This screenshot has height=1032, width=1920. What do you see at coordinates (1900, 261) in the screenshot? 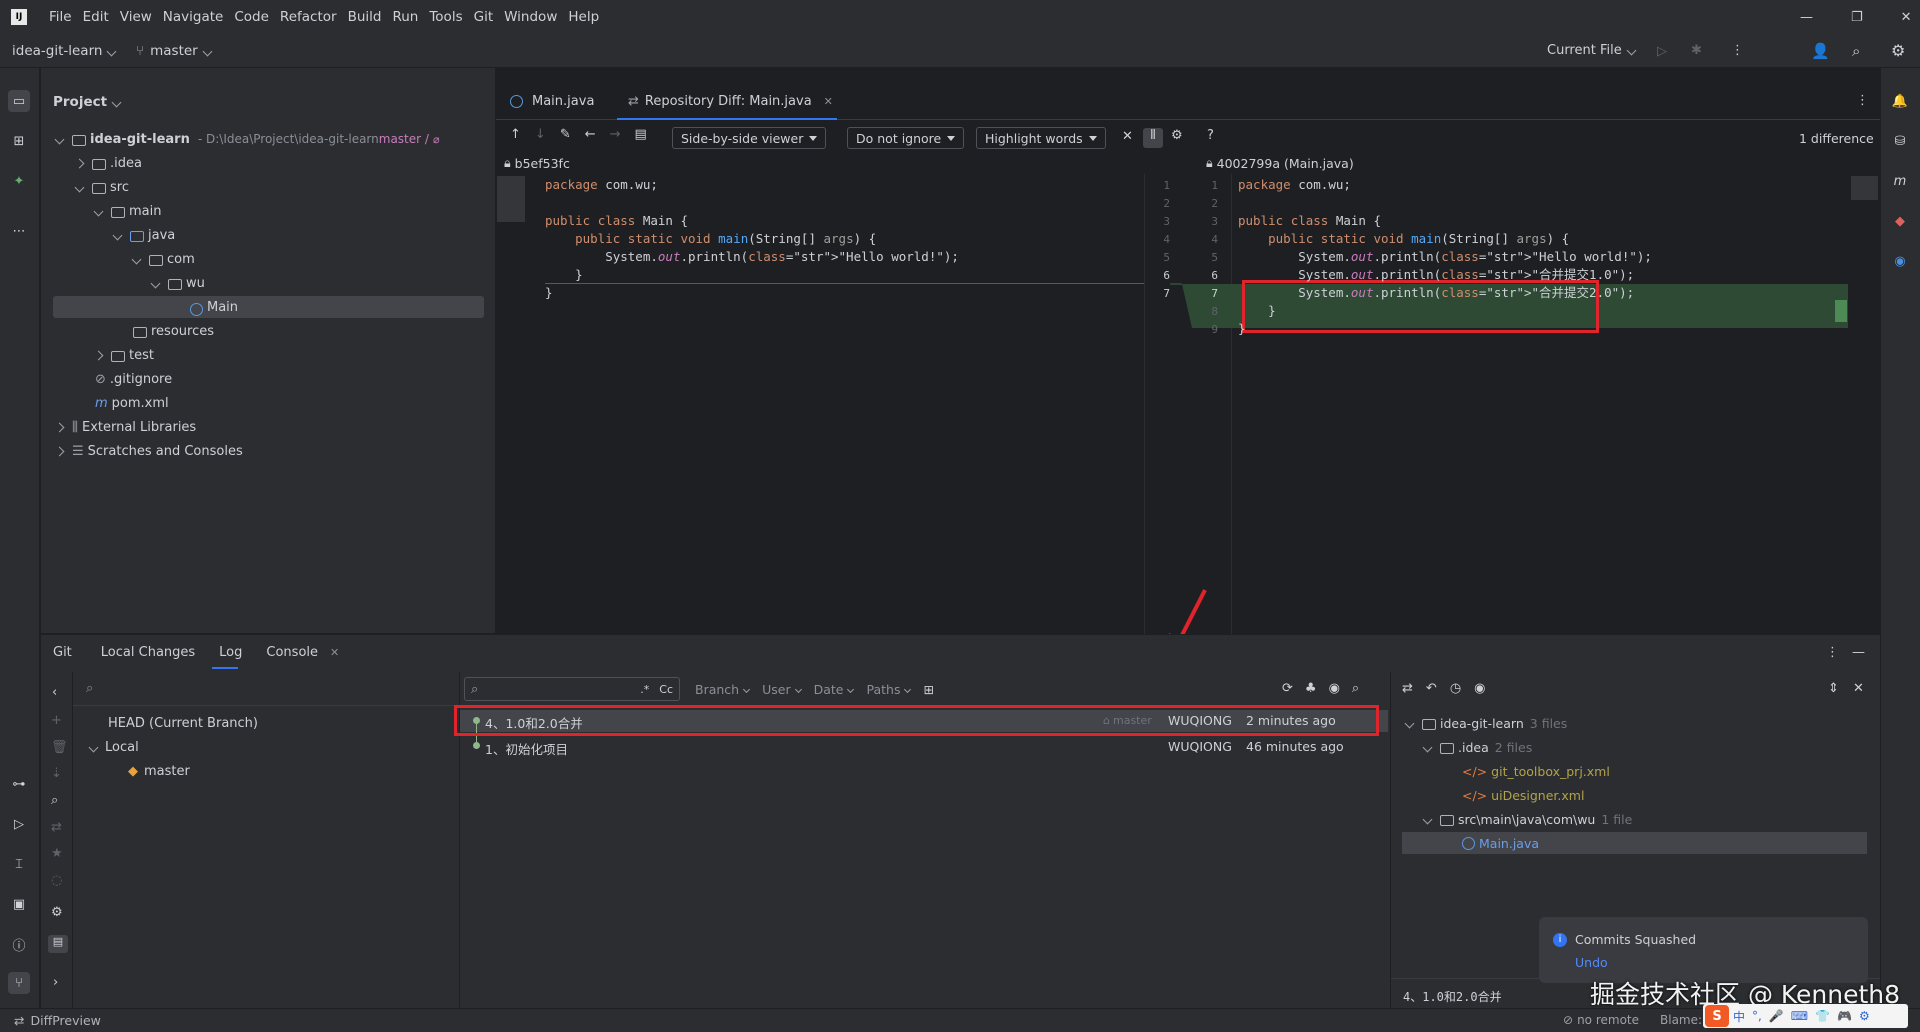
I see `copilot-icon: ◉` at bounding box center [1900, 261].